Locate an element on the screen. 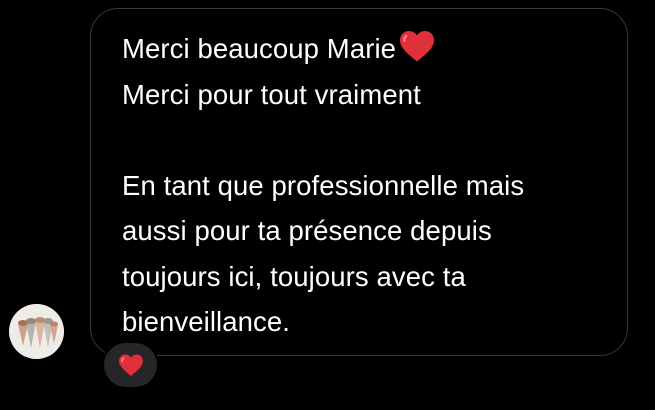 This screenshot has width=655, height=410. message-line: toujours ici, toujours avec ta is located at coordinates (294, 276).